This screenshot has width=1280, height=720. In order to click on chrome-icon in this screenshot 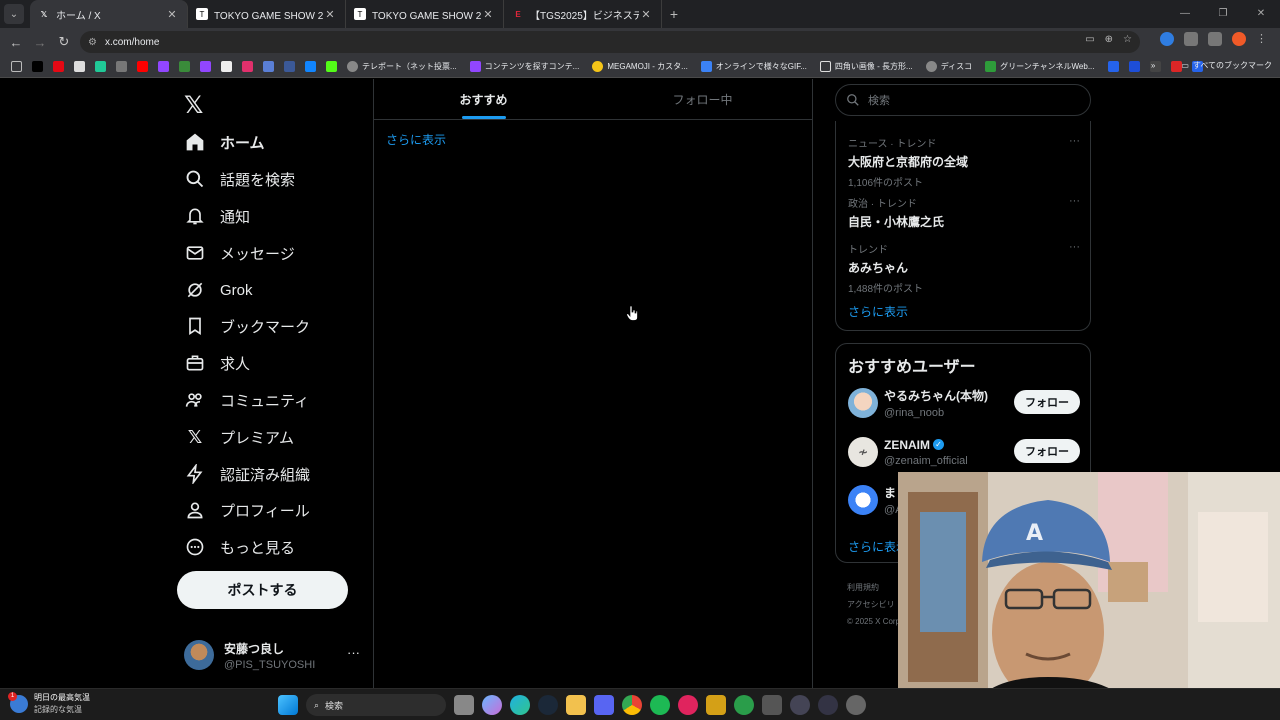, I will do `click(632, 705)`.